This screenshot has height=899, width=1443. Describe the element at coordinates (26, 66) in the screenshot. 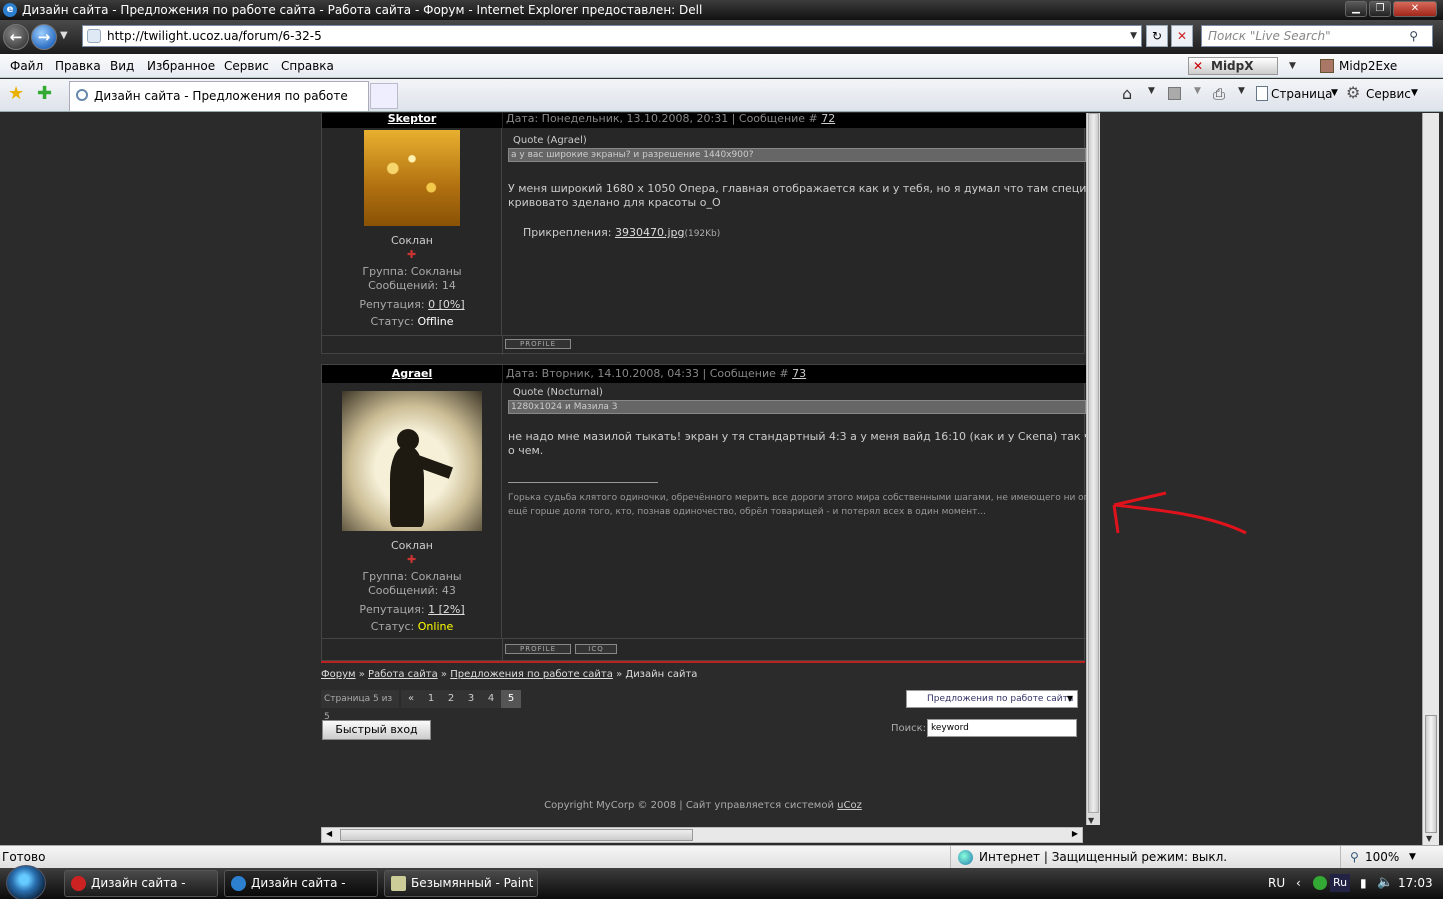

I see `menu-file: Файл` at that location.